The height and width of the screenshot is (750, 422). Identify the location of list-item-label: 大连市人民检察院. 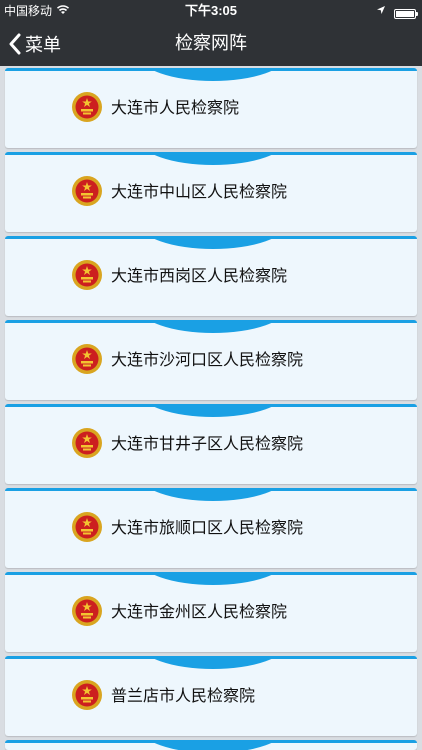
(175, 107).